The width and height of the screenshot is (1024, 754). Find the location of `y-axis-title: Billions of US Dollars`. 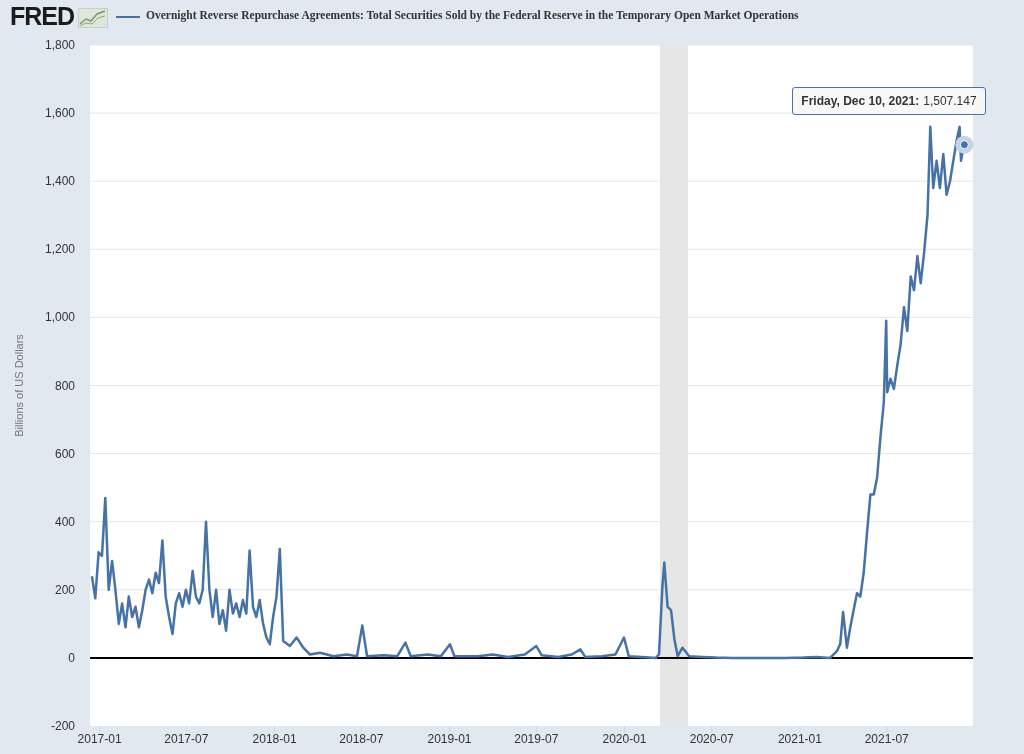

y-axis-title: Billions of US Dollars is located at coordinates (19, 385).